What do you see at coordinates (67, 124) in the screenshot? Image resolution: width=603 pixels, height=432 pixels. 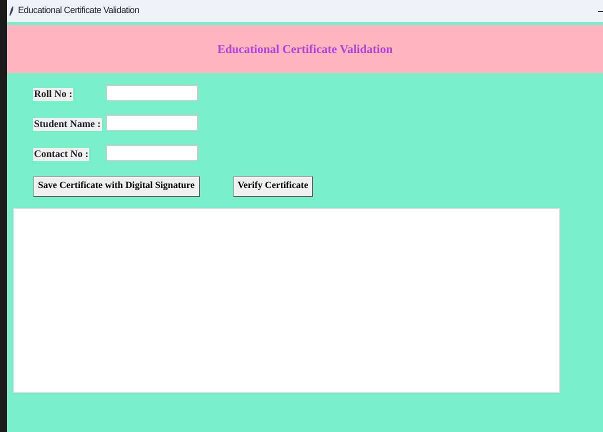 I see `field-label: Student Name :` at bounding box center [67, 124].